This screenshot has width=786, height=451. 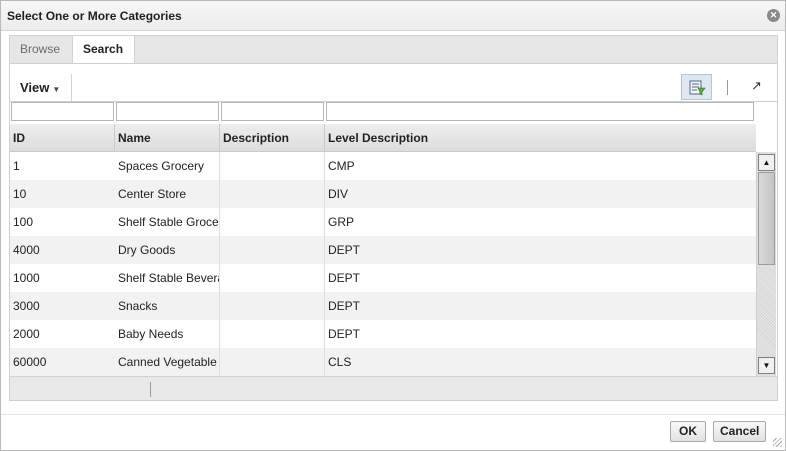 What do you see at coordinates (26, 250) in the screenshot?
I see `cell-id: 4000` at bounding box center [26, 250].